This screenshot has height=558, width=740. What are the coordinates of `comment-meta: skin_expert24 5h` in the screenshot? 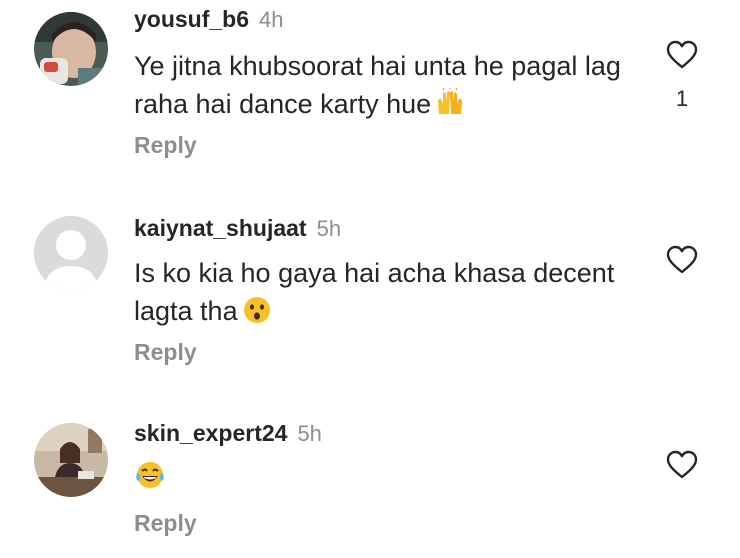 It's located at (228, 435).